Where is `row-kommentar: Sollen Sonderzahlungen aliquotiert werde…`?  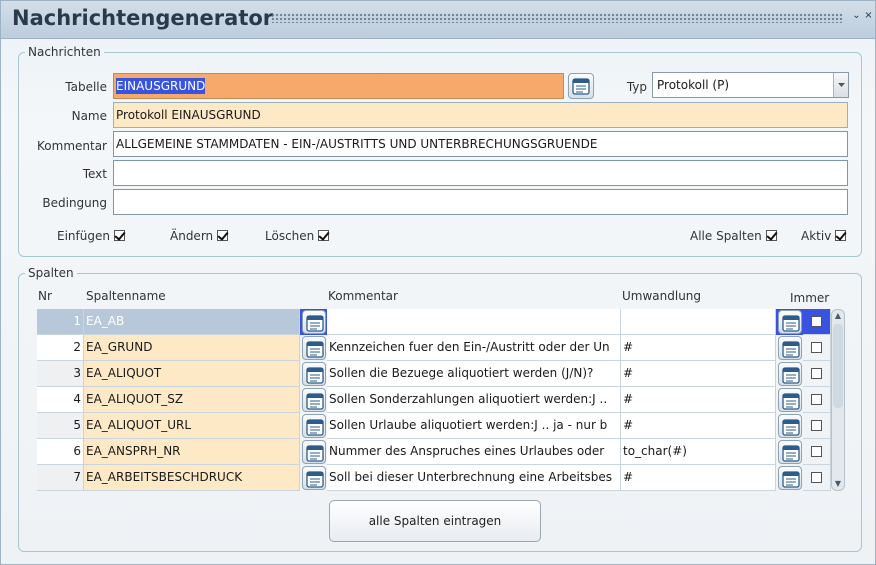 row-kommentar: Sollen Sonderzahlungen aliquotiert werde… is located at coordinates (474, 400).